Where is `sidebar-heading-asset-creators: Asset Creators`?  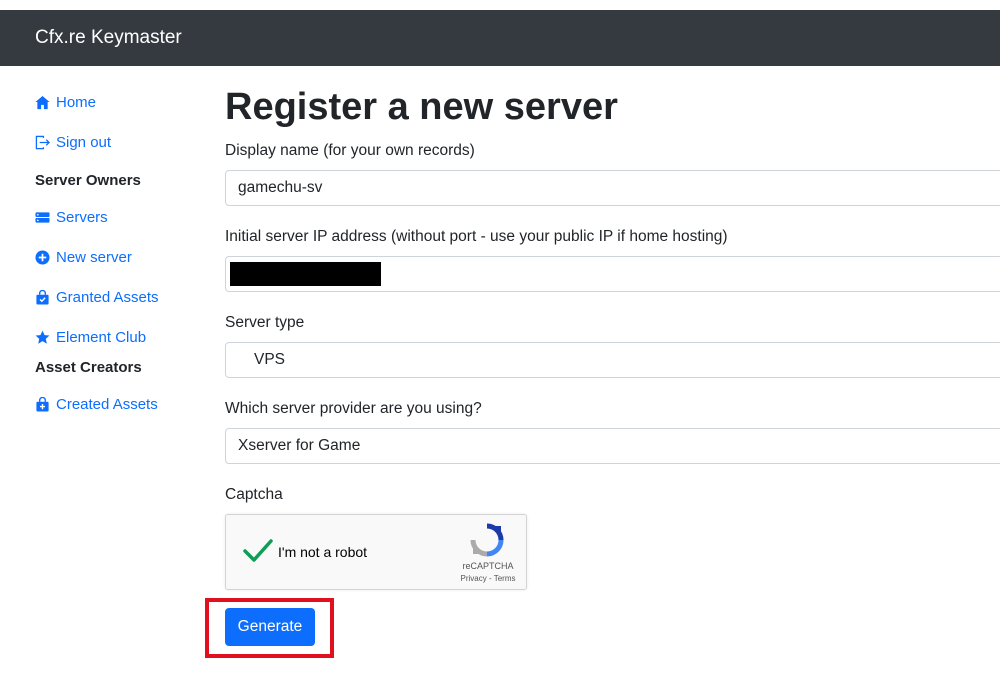 sidebar-heading-asset-creators: Asset Creators is located at coordinates (88, 367).